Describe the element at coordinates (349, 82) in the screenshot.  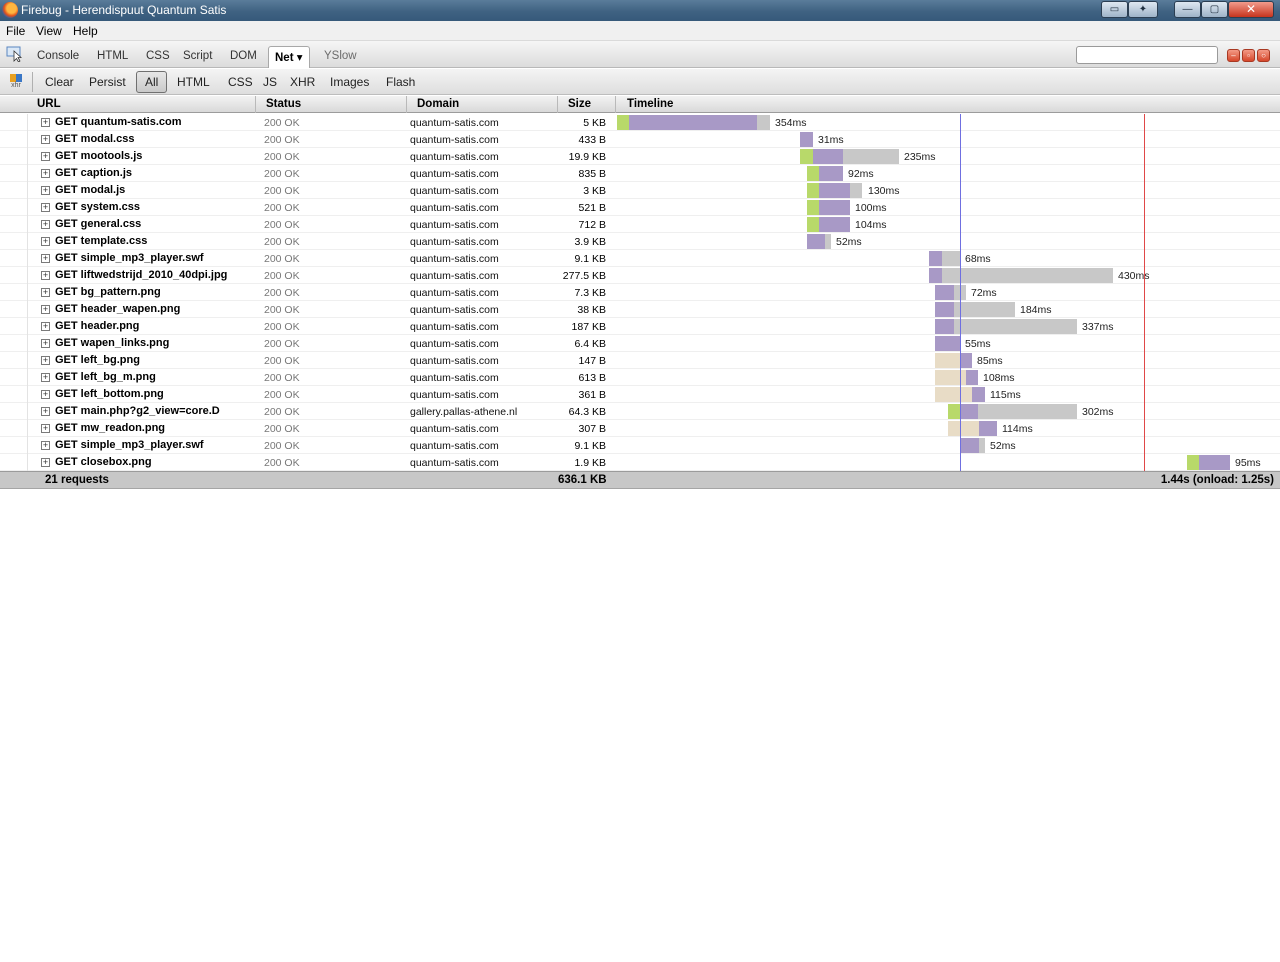
I see `filter-images-button: Images` at that location.